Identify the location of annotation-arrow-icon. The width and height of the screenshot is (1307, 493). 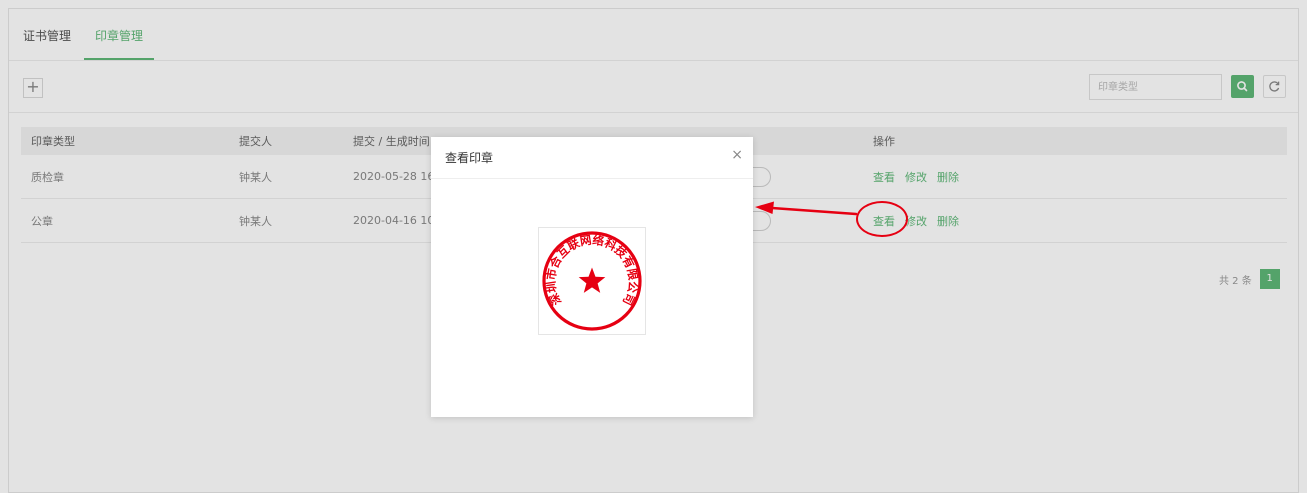
(806, 208).